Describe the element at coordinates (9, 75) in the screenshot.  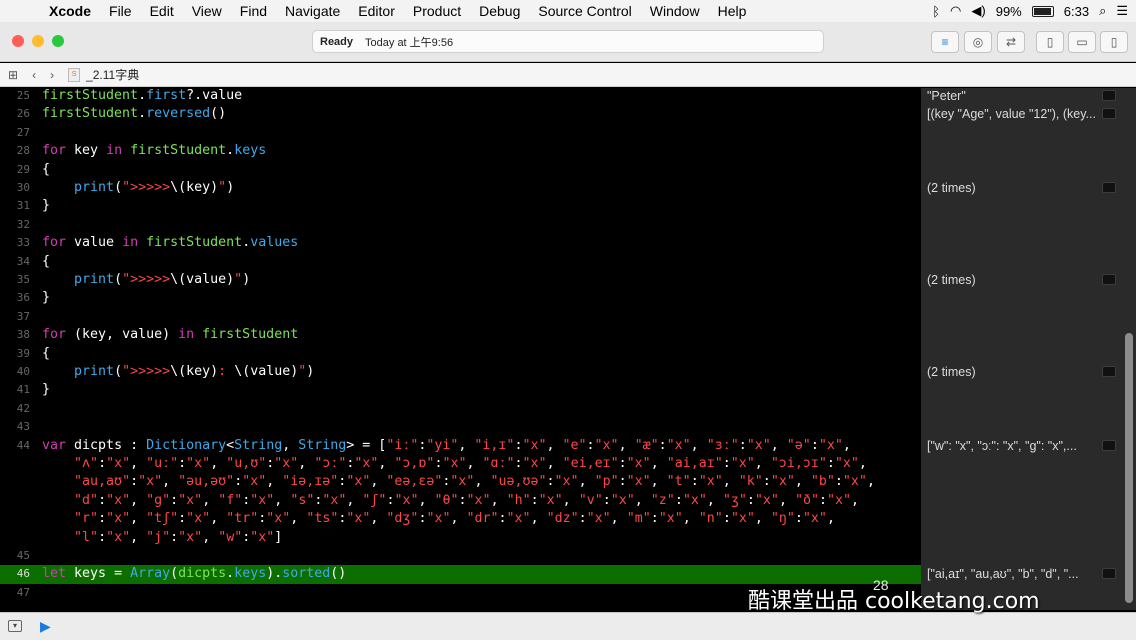
I see `related-items-icon: ⊞` at that location.